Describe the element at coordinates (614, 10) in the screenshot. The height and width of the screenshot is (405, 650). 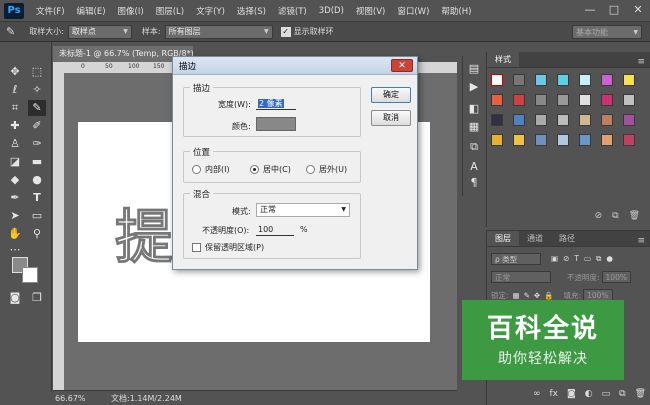
I see `restore-button: □` at that location.